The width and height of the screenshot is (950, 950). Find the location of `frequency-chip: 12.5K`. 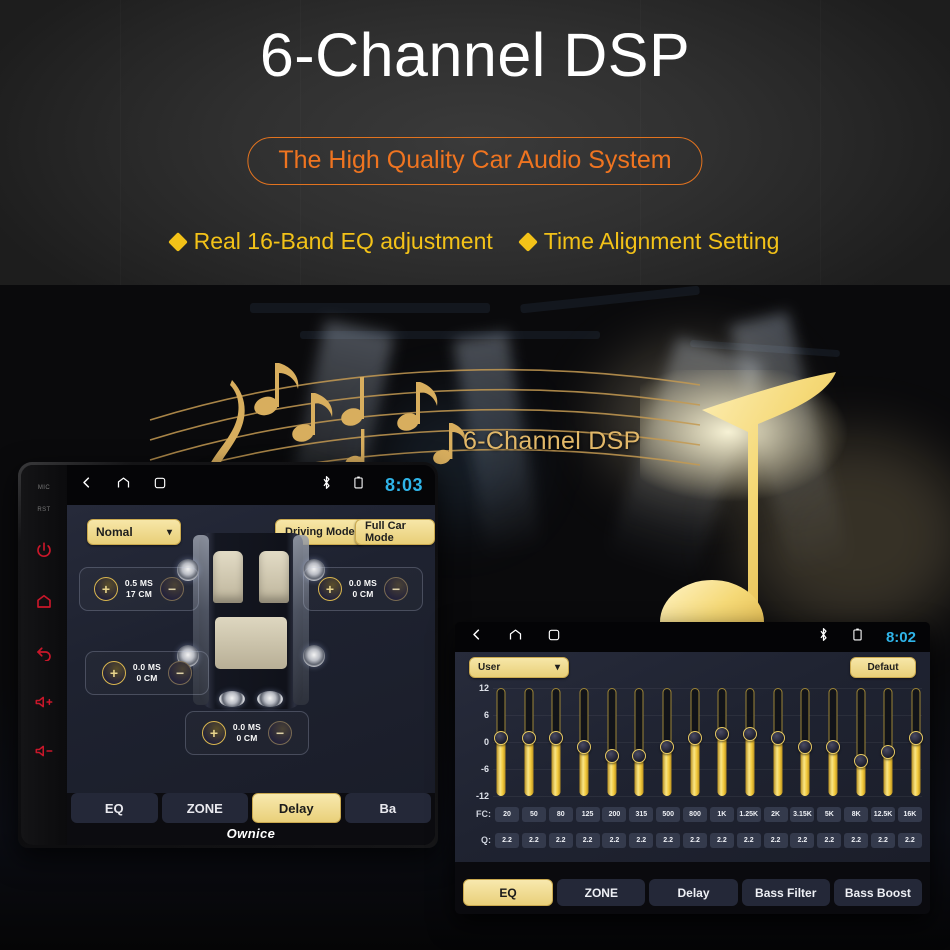

frequency-chip: 12.5K is located at coordinates (883, 814).